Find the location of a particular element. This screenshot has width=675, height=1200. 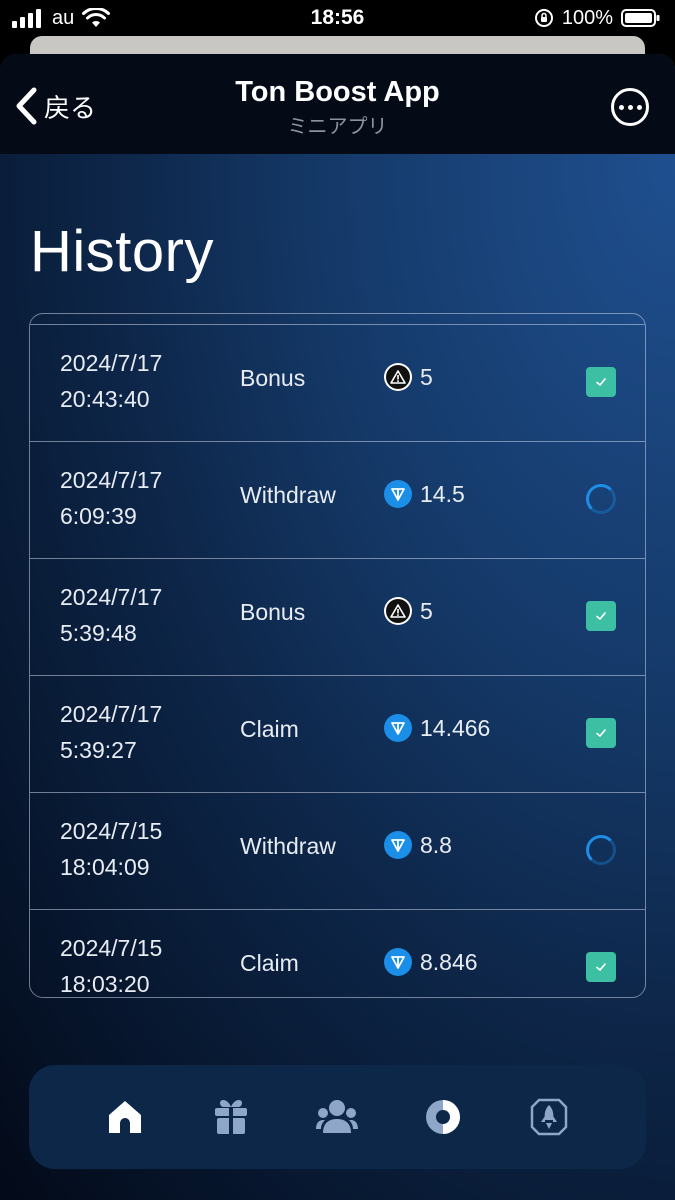

app-title: Ton Boost App is located at coordinates (337, 92).